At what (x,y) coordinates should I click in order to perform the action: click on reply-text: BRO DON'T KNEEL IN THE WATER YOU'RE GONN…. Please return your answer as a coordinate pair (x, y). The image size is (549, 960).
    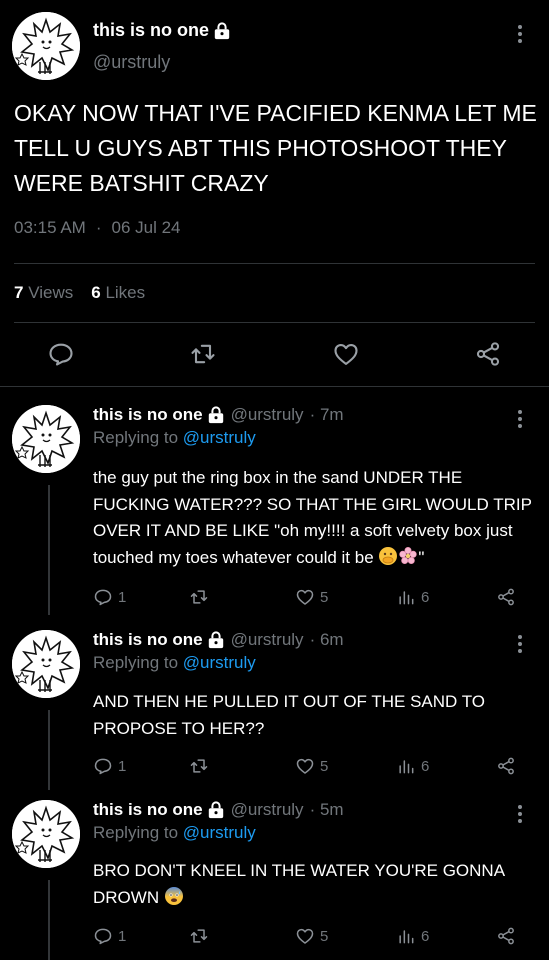
    Looking at the image, I should click on (313, 884).